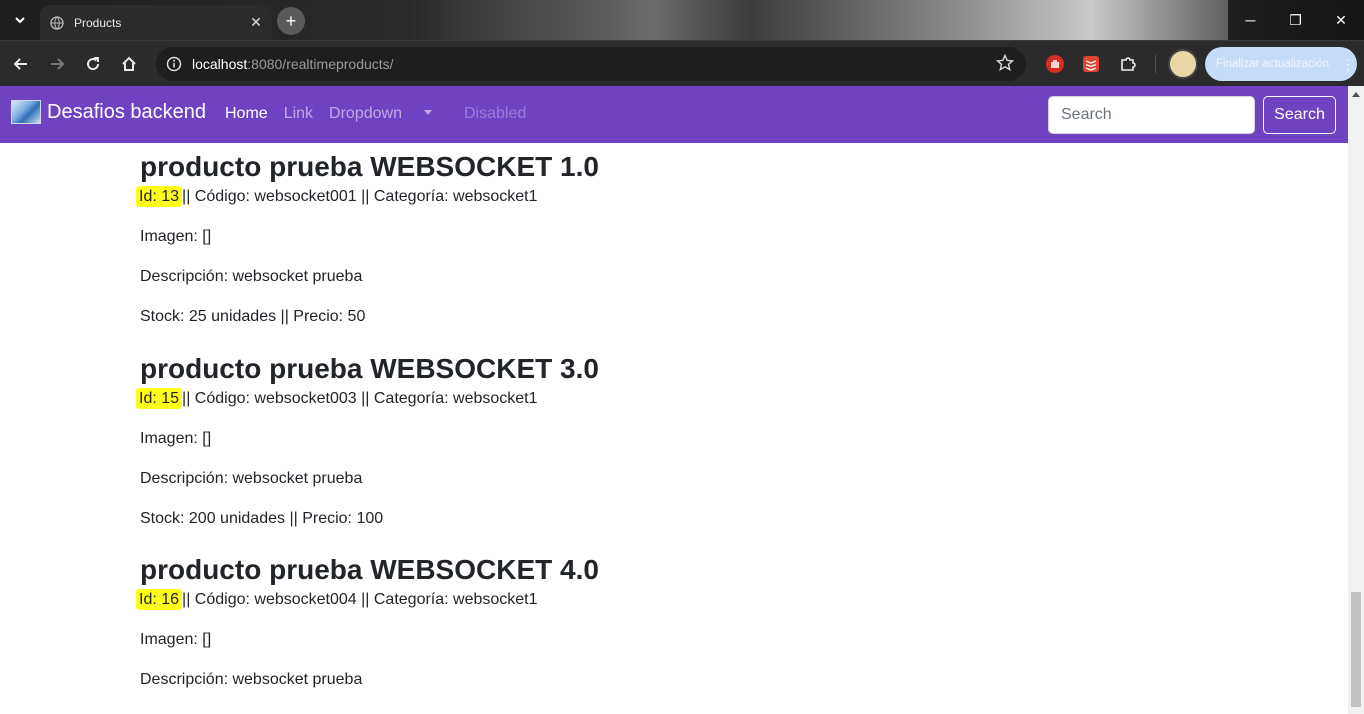  Describe the element at coordinates (1055, 64) in the screenshot. I see `extension-hand-icon` at that location.